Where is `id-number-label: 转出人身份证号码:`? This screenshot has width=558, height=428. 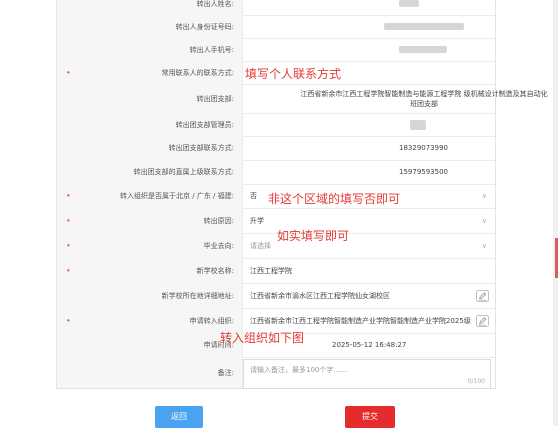
id-number-label: 转出人身份证号码: is located at coordinates (204, 26).